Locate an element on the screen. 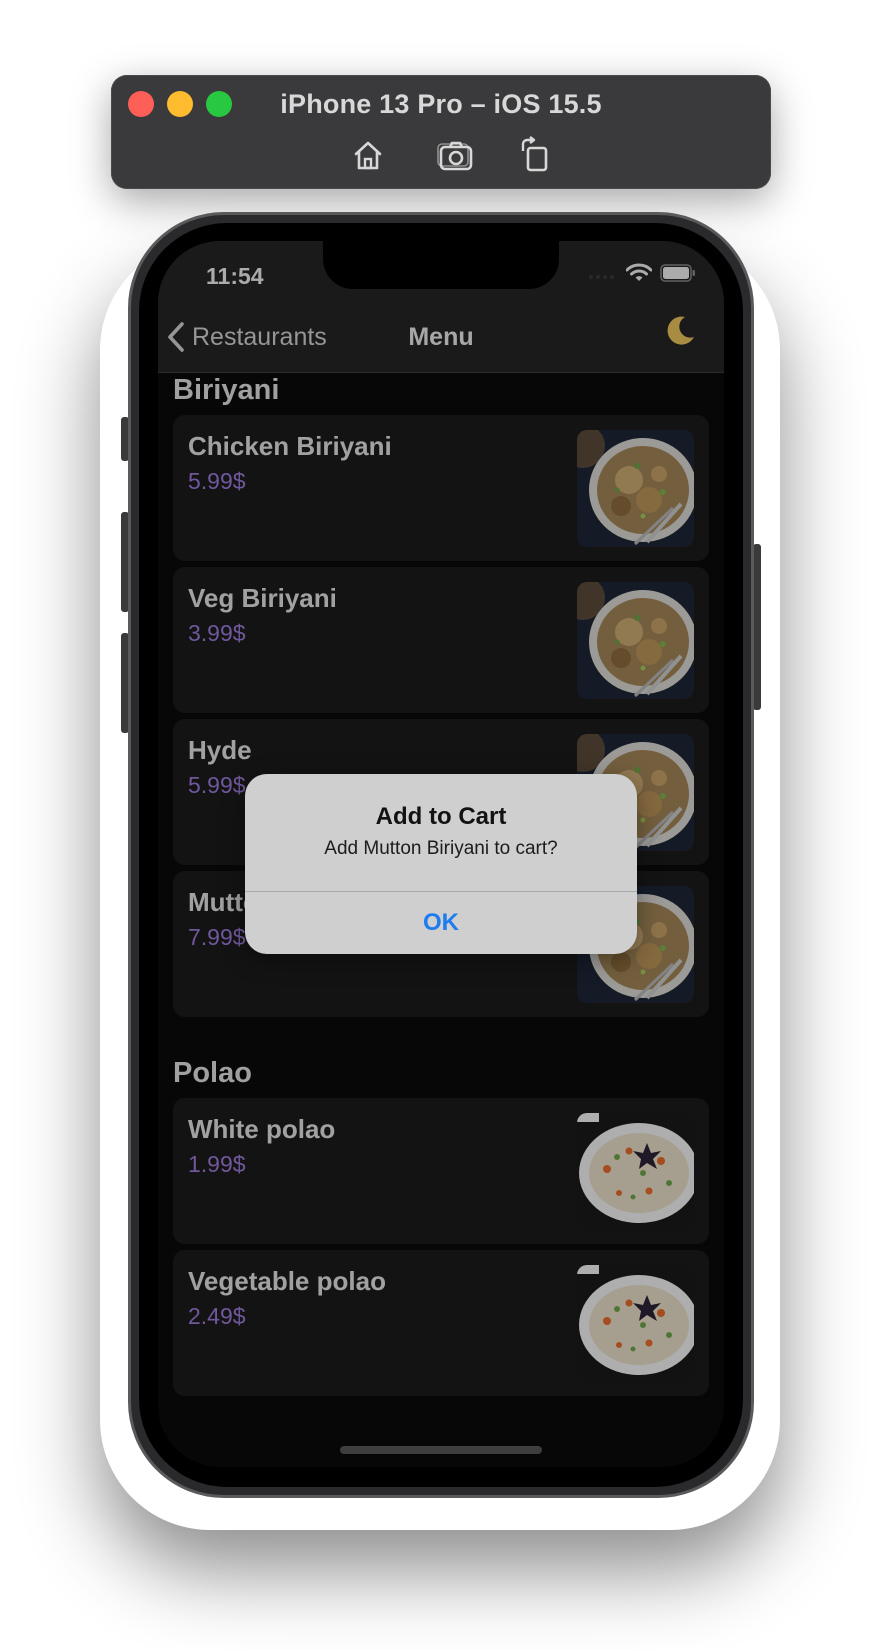 This screenshot has width=882, height=1650. rotate-button is located at coordinates (535, 155).